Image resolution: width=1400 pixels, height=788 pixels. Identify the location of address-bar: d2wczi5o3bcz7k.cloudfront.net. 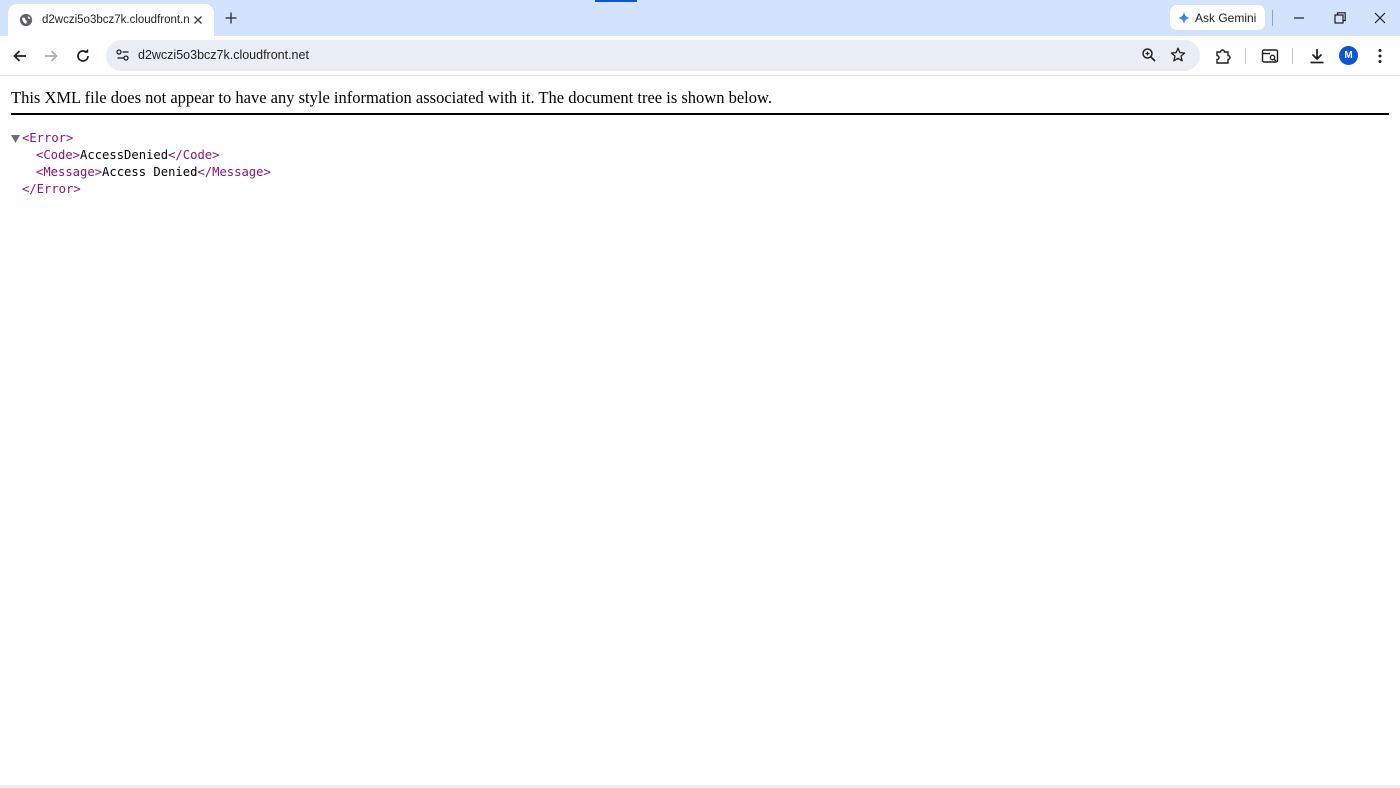
(653, 55).